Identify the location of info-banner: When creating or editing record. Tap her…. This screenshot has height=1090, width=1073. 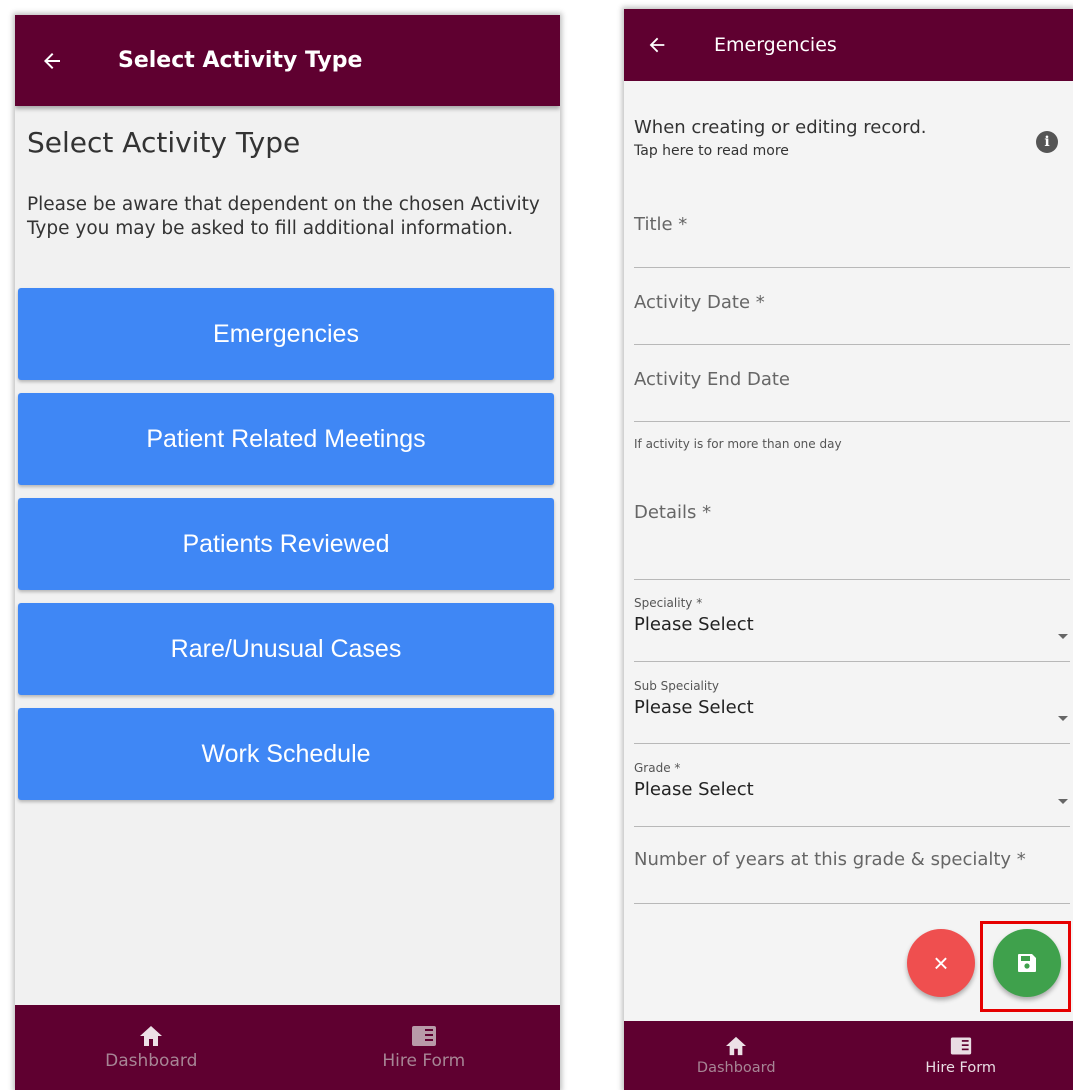
(849, 138).